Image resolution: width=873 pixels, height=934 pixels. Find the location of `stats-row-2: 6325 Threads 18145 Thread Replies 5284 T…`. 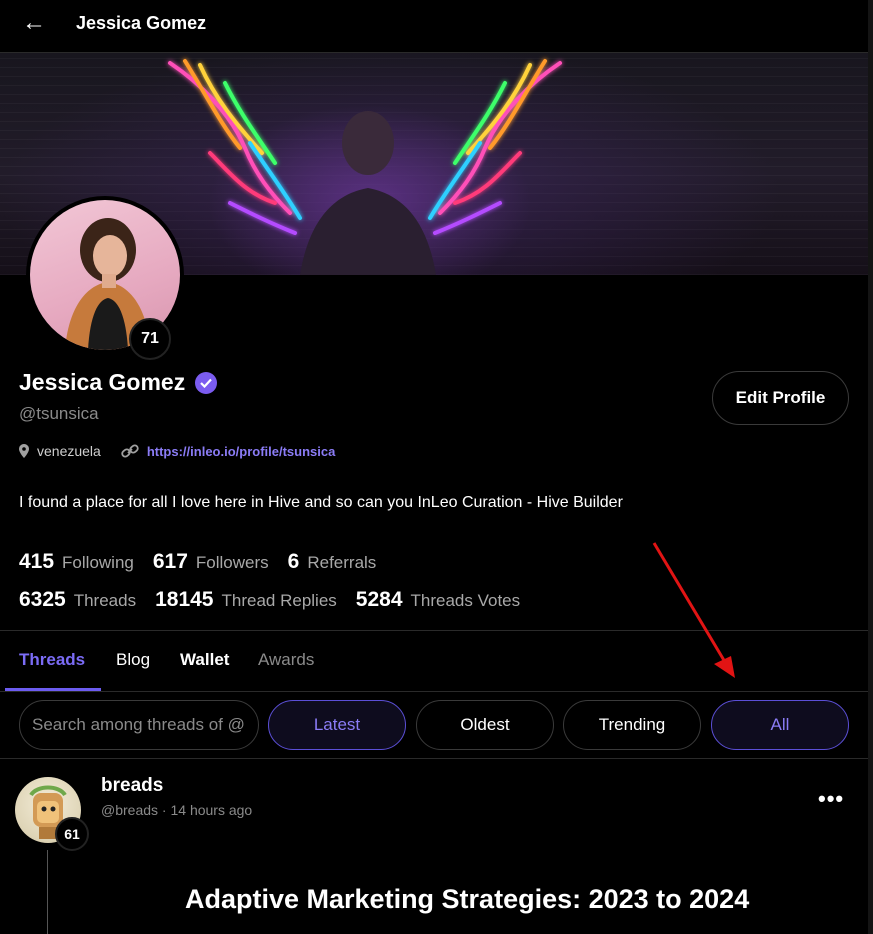

stats-row-2: 6325 Threads 18145 Thread Replies 5284 T… is located at coordinates (279, 600).